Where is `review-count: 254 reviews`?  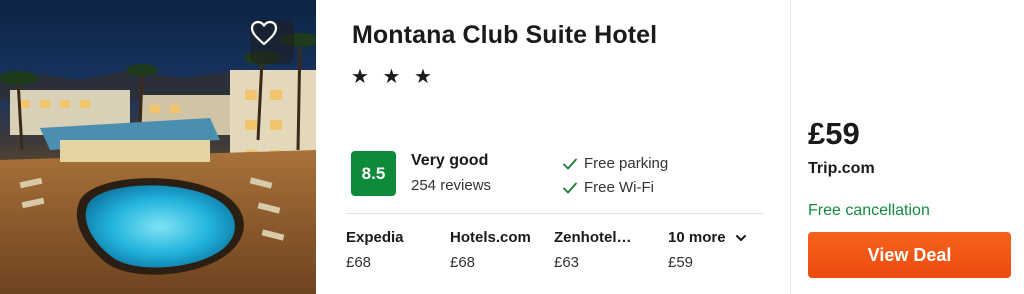 review-count: 254 reviews is located at coordinates (451, 185).